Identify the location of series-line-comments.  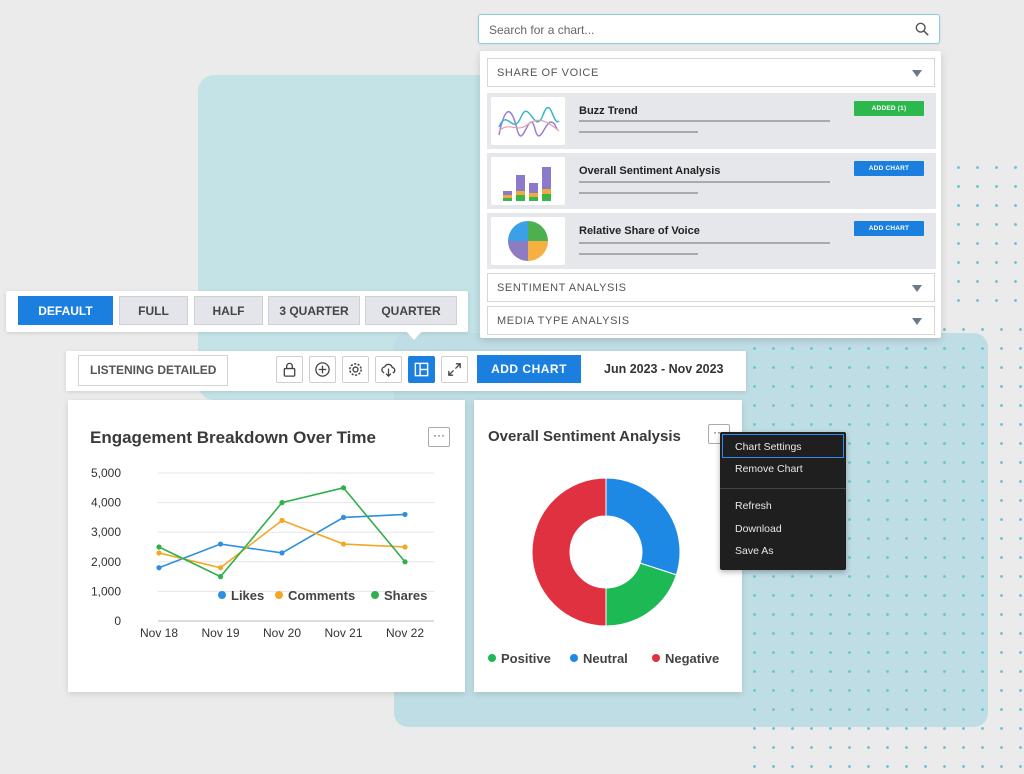
(282, 544).